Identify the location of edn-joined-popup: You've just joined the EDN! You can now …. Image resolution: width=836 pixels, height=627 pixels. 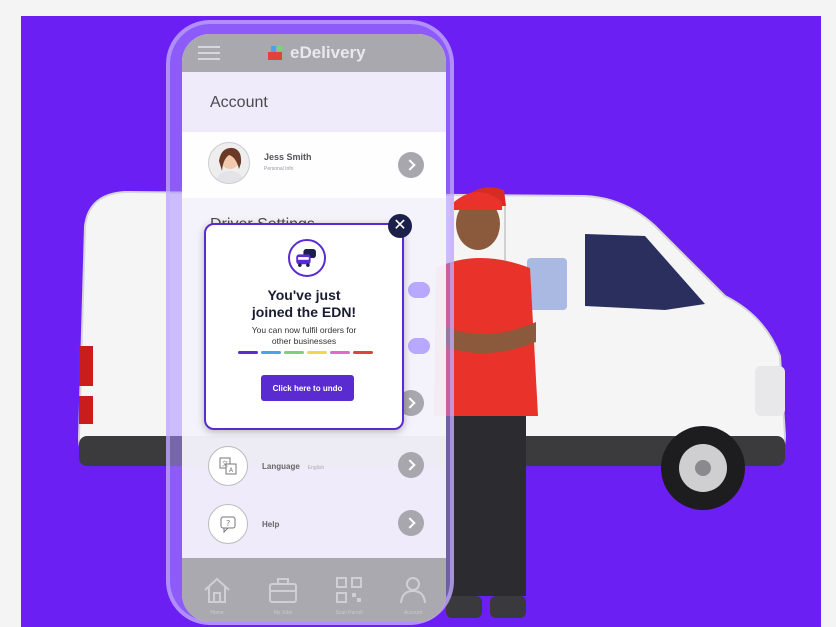
(304, 326).